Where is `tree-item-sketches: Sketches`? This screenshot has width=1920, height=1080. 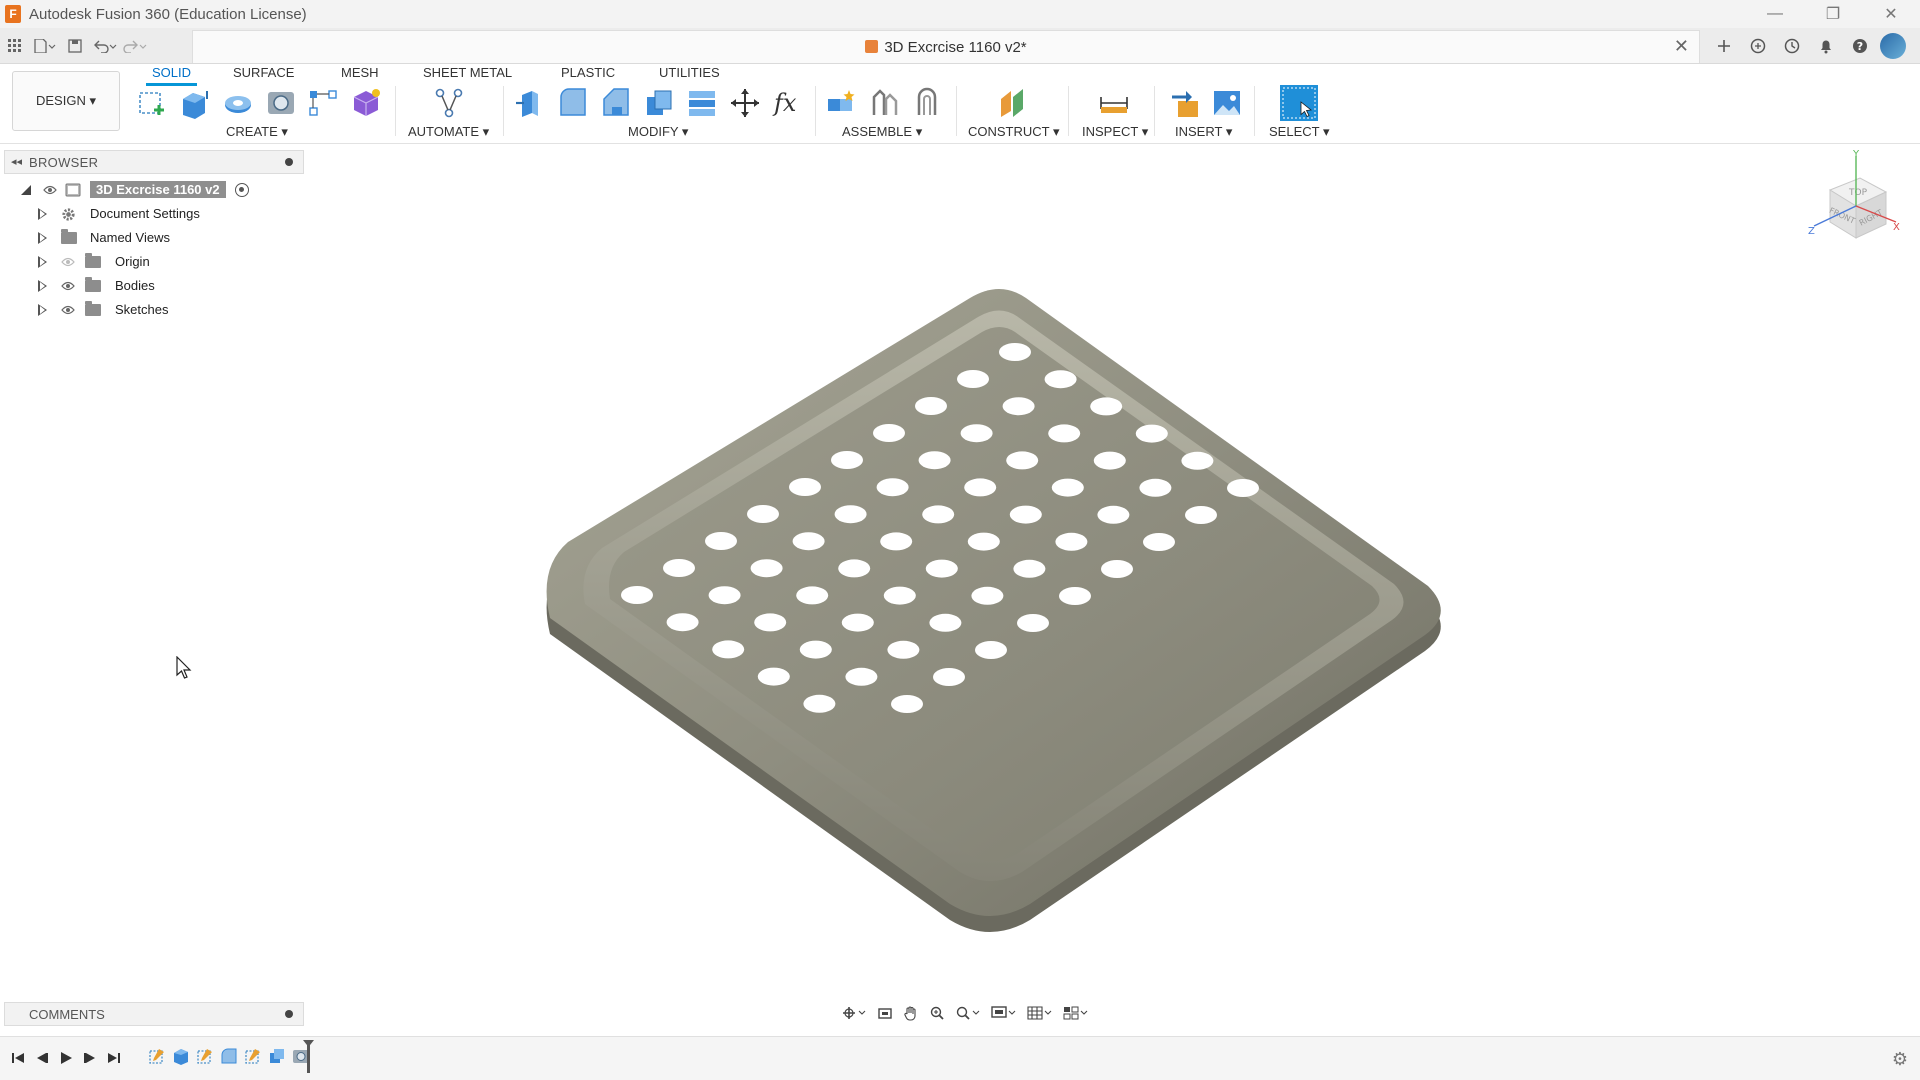
tree-item-sketches: Sketches is located at coordinates (155, 310).